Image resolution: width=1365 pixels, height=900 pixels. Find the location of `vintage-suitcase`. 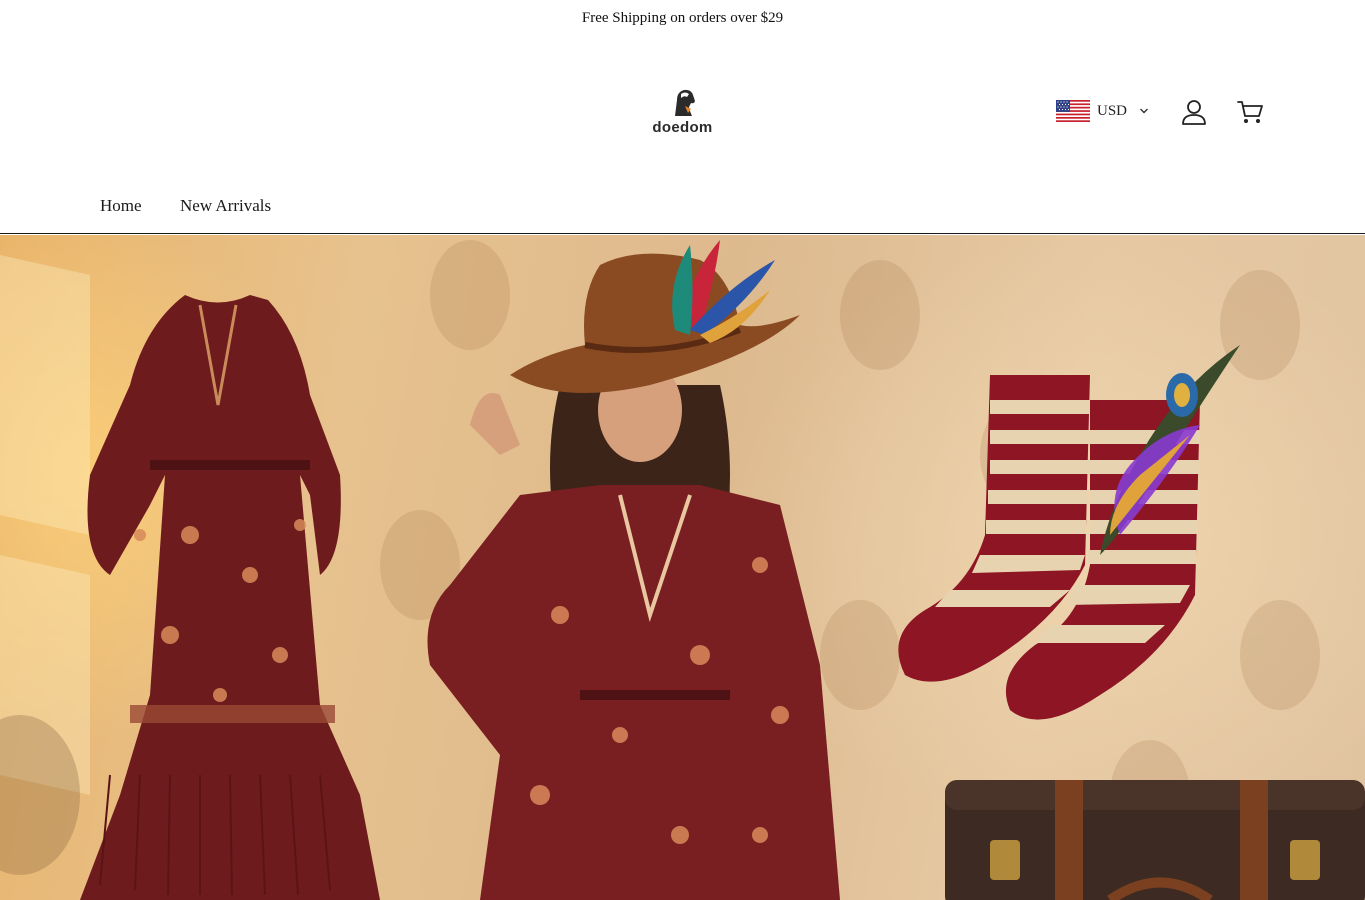

vintage-suitcase is located at coordinates (1155, 840).